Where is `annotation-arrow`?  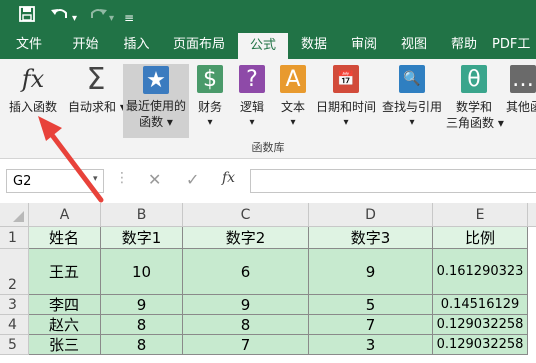
annotation-arrow is located at coordinates (71, 159).